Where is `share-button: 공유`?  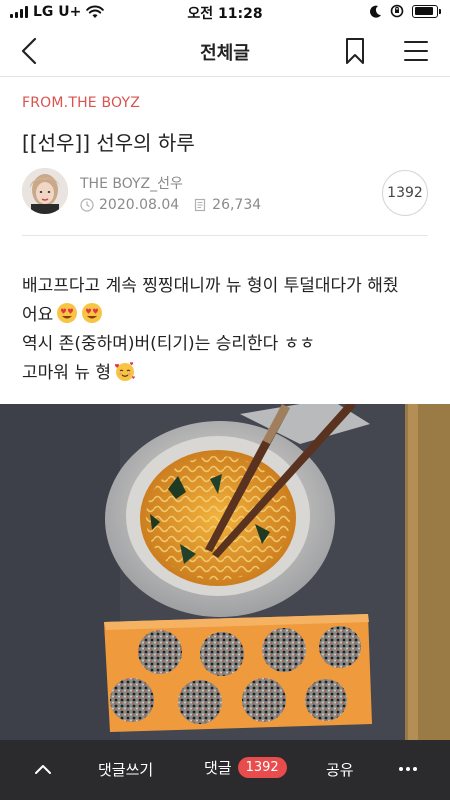 share-button: 공유 is located at coordinates (340, 769).